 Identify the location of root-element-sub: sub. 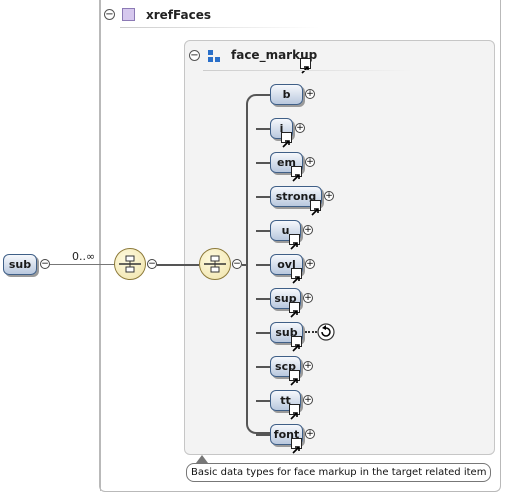
(20, 264).